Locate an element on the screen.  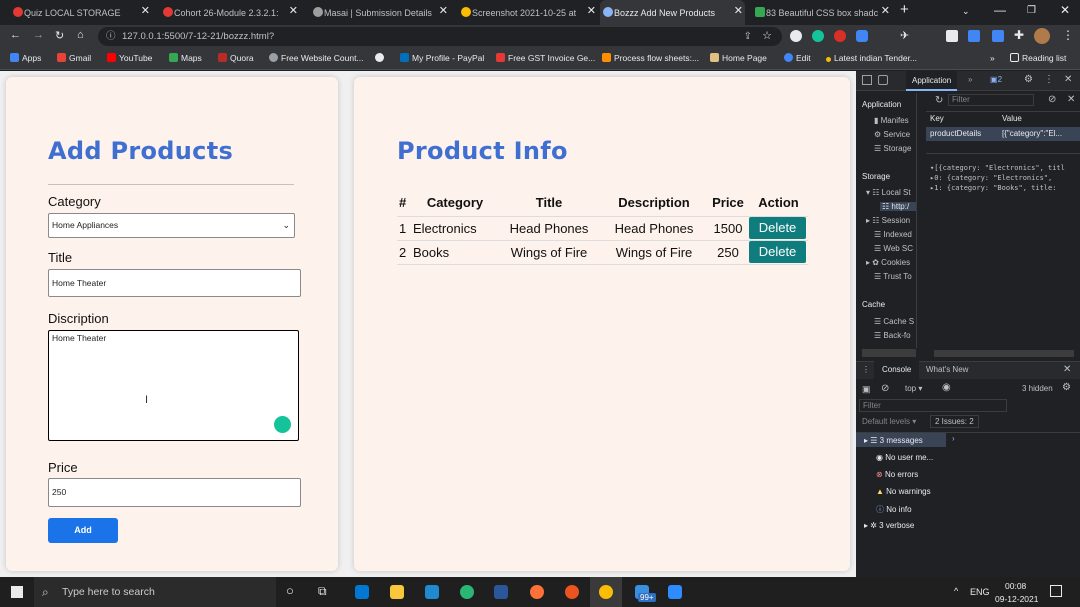
inspect-icon is located at coordinates (867, 80).